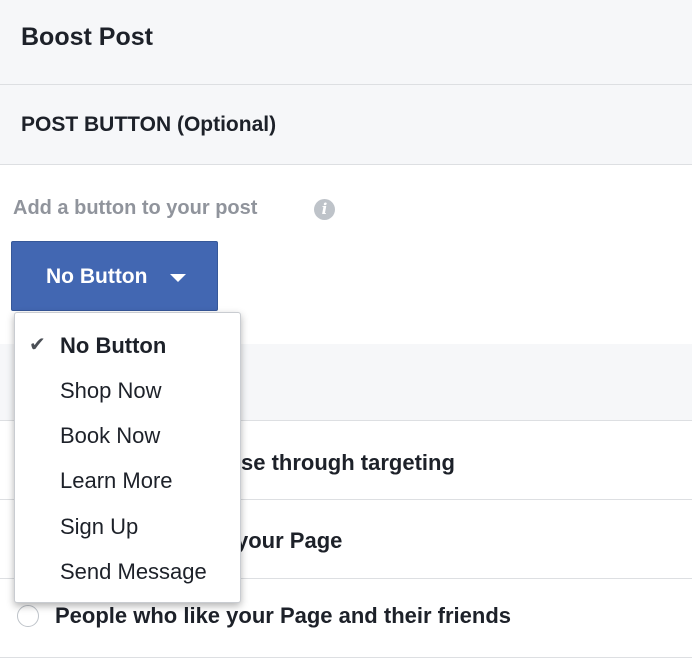 This screenshot has height=660, width=692. I want to click on add-button-label: Add a button to your post, so click(135, 208).